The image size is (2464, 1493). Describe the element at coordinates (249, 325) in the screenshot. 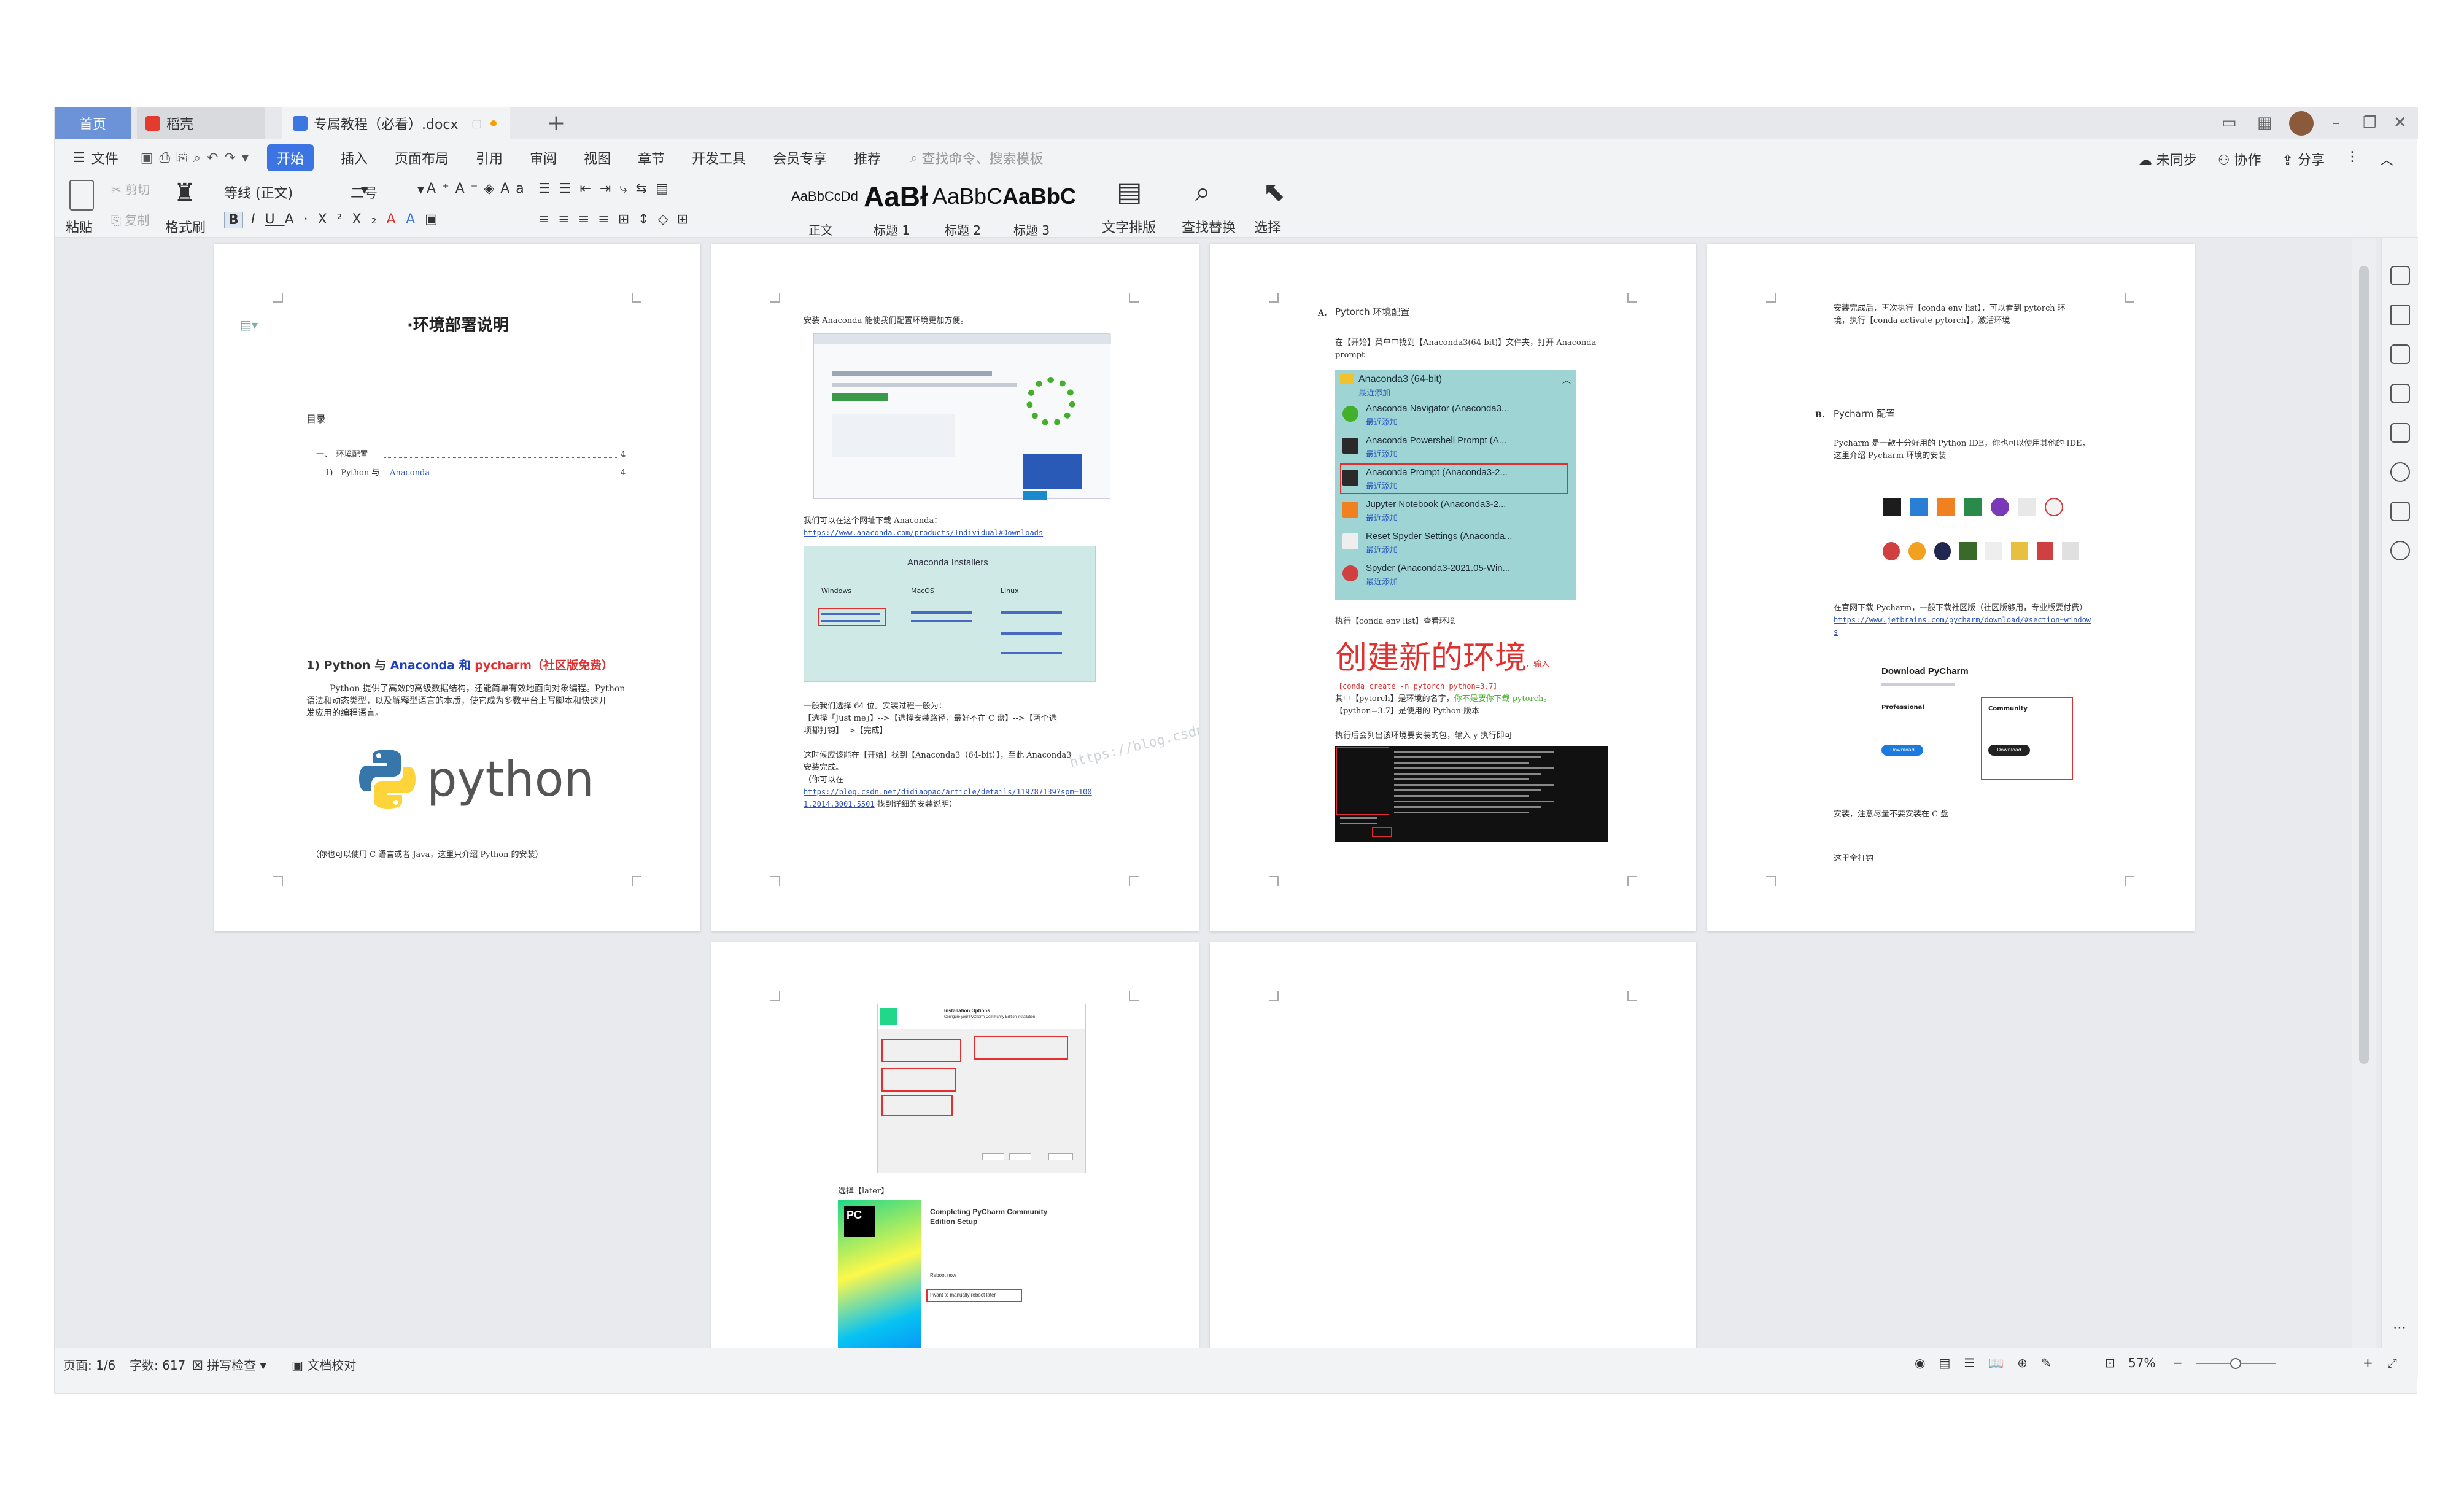

I see `doc-nav-icon: ▤▾` at that location.